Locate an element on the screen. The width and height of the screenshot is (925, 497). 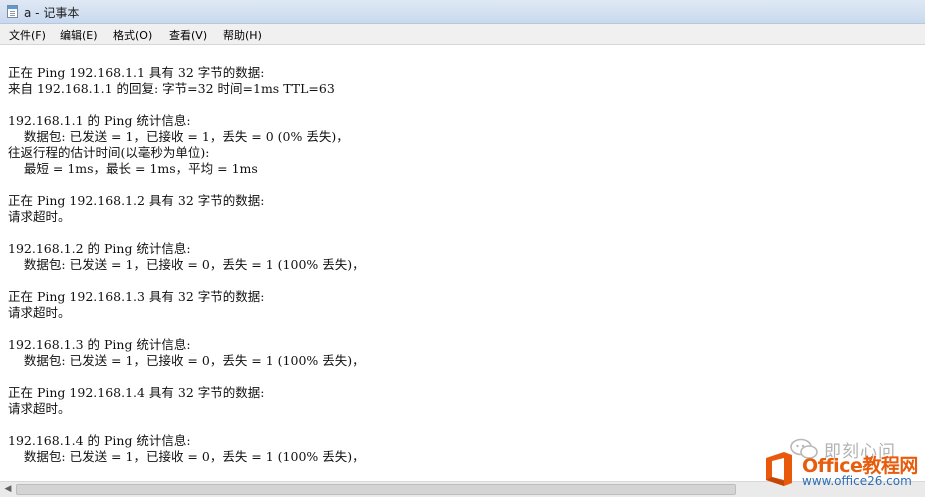
text-line: 192.168.1.4 的 Ping 统计信息: is located at coordinates (99, 440).